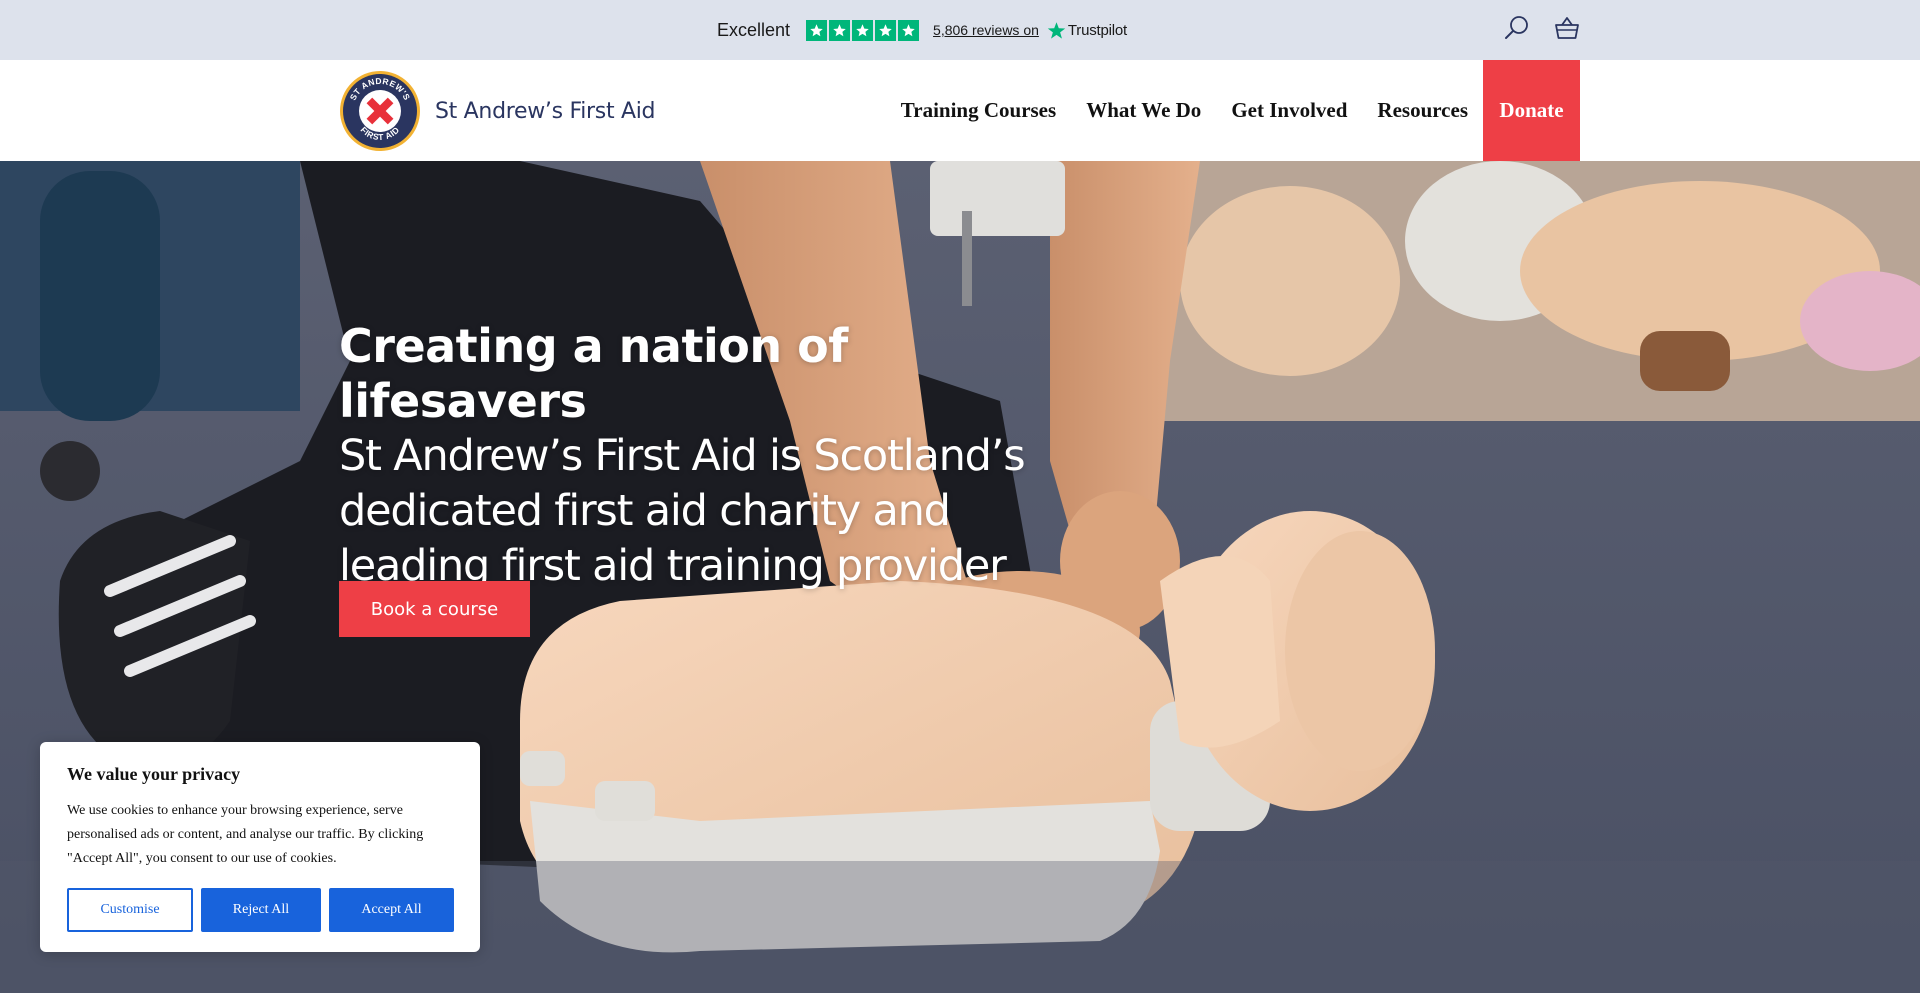 This screenshot has height=993, width=1920. Describe the element at coordinates (1056, 30) in the screenshot. I see `trustpilot-star-icon` at that location.